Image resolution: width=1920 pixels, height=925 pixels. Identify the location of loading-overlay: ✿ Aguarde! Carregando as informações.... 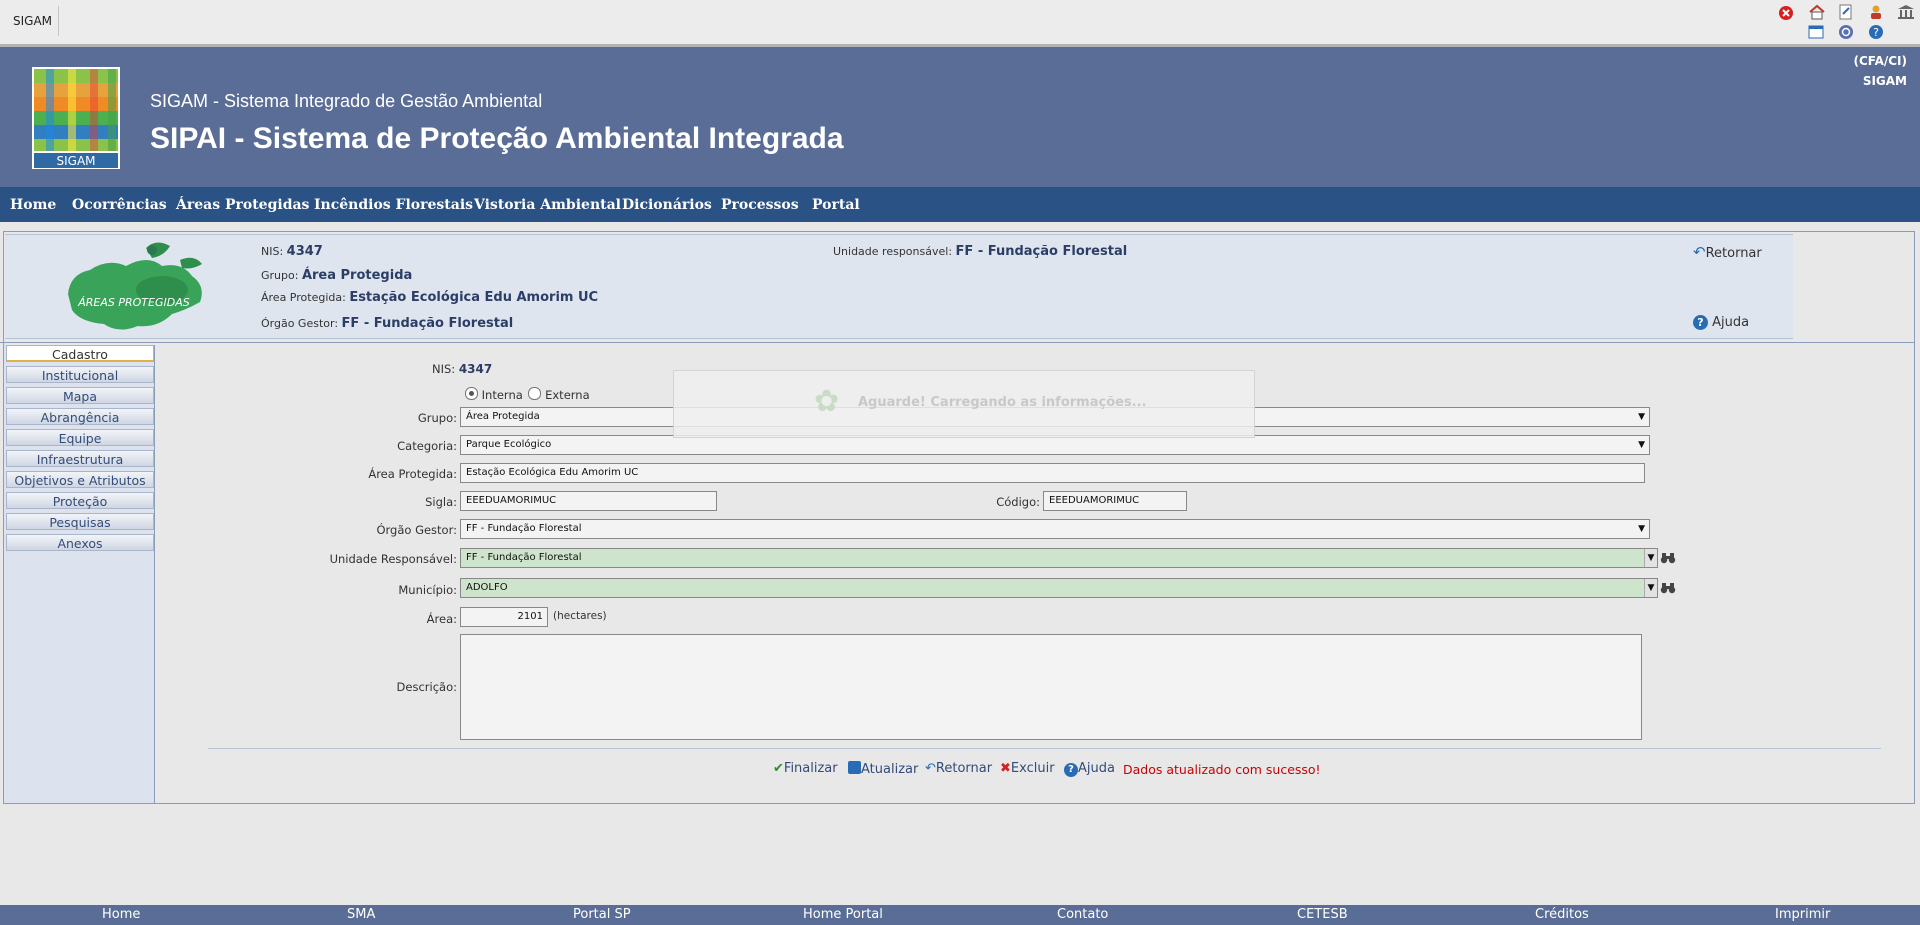
(964, 404).